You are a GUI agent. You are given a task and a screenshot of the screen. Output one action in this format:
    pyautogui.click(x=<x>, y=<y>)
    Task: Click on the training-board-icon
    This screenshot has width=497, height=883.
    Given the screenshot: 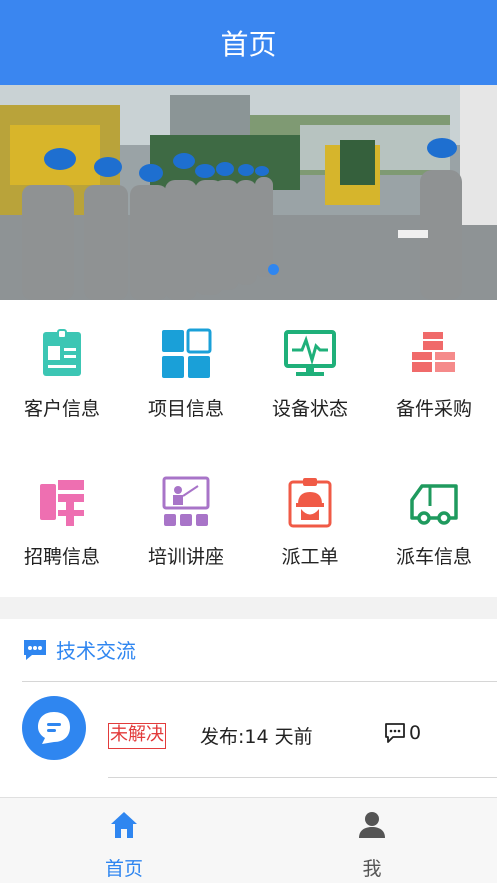 What is the action you would take?
    pyautogui.click(x=186, y=501)
    